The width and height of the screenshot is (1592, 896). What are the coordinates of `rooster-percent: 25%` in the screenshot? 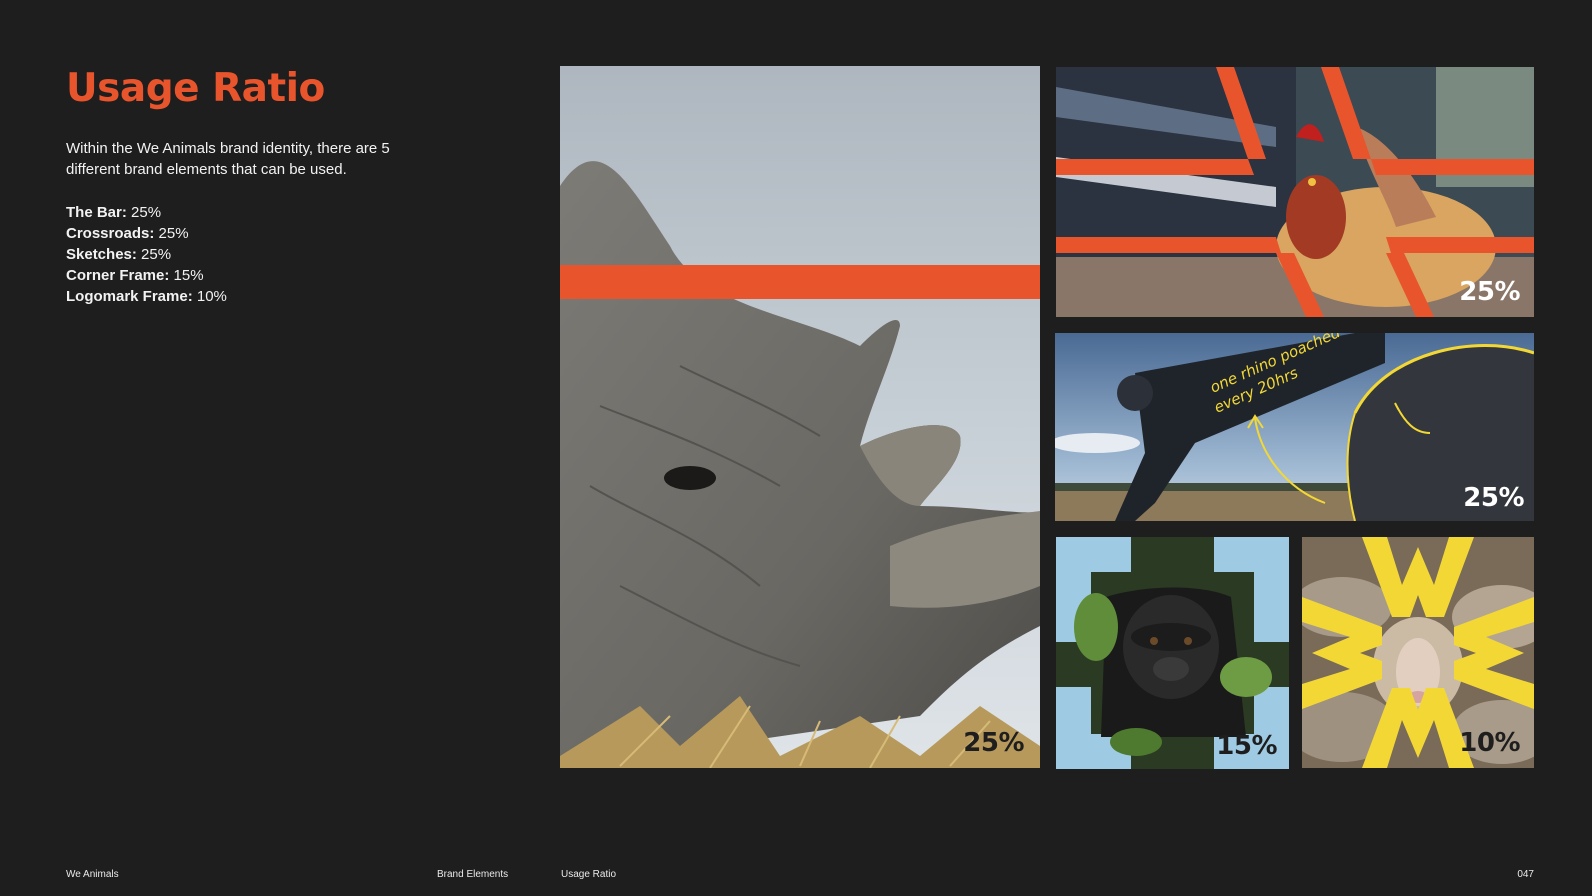 It's located at (1489, 292).